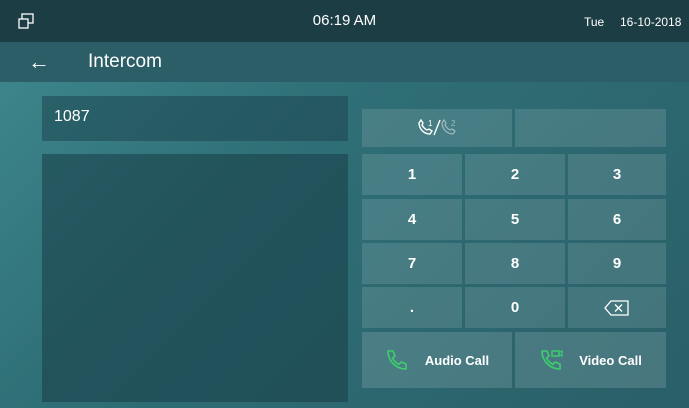 The height and width of the screenshot is (408, 689). What do you see at coordinates (397, 360) in the screenshot?
I see `phone-icon` at bounding box center [397, 360].